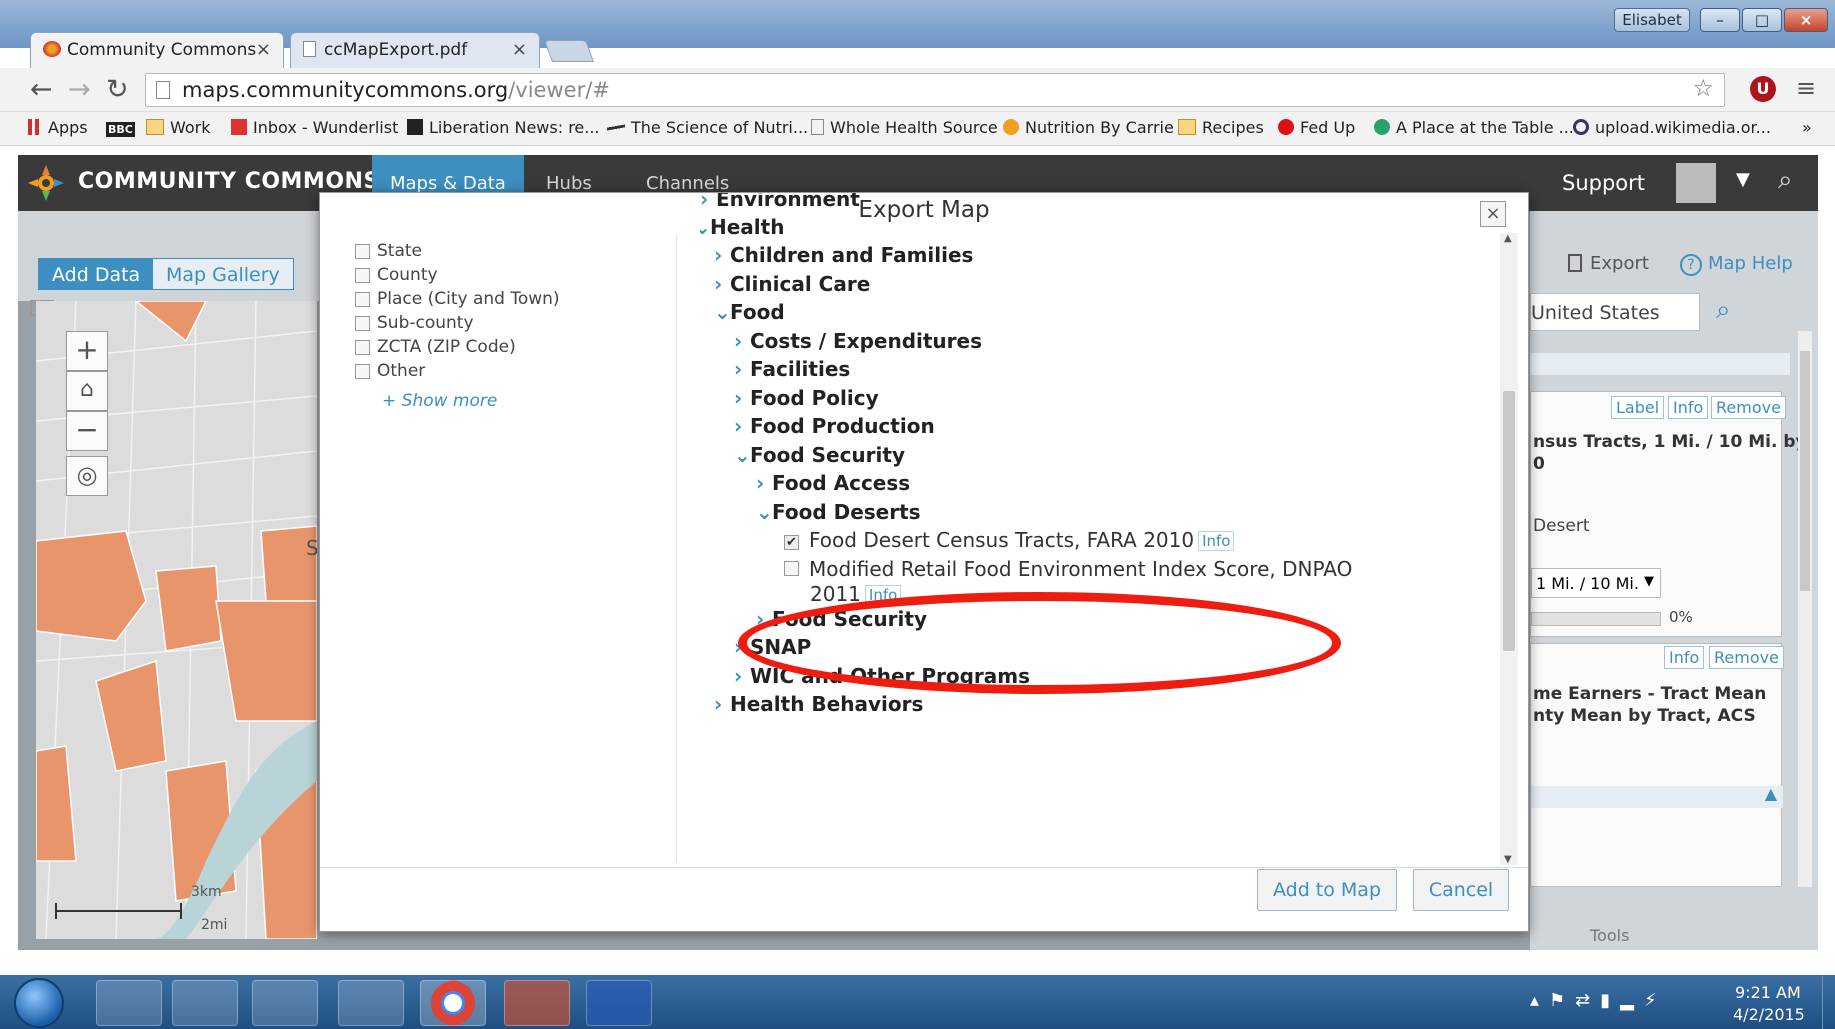  Describe the element at coordinates (457, 275) in the screenshot. I see `geo-county: County` at that location.